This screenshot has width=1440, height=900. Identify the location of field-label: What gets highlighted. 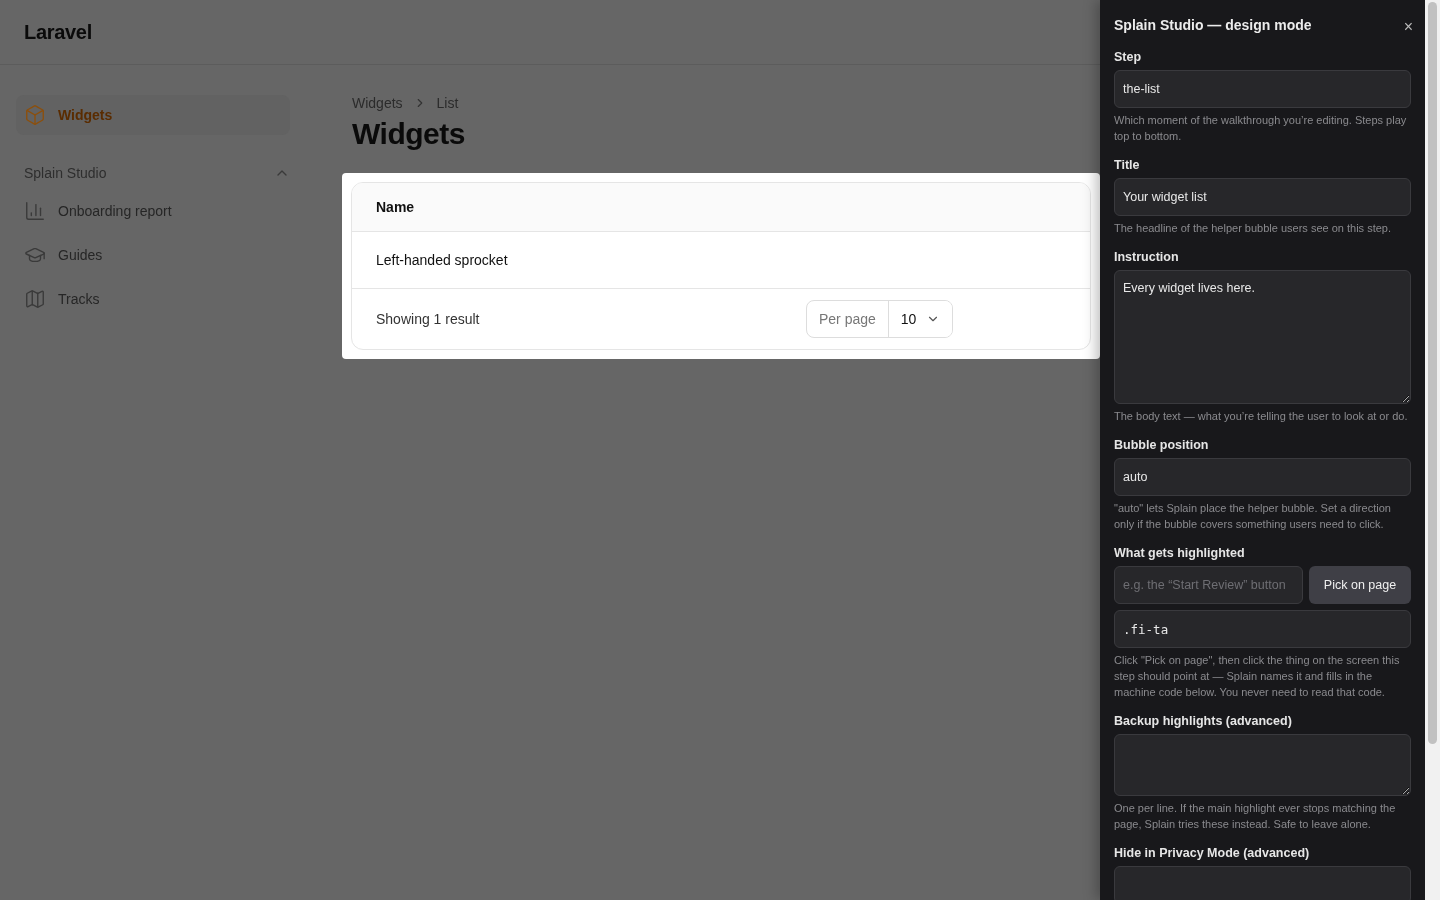
(1180, 553).